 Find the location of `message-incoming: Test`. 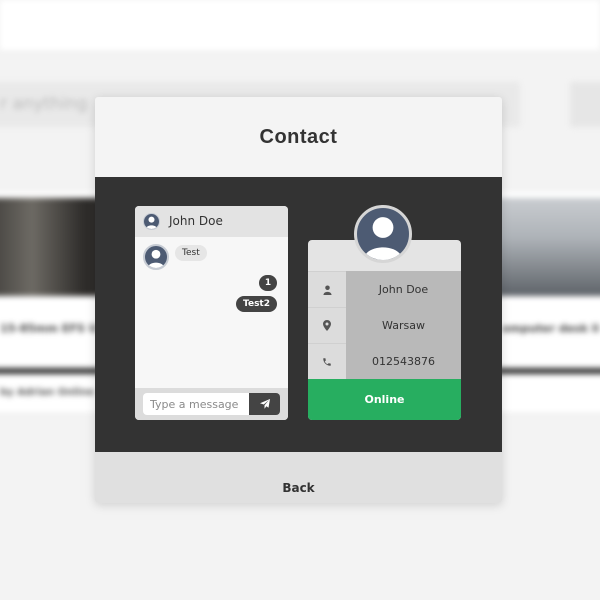

message-incoming: Test is located at coordinates (175, 257).